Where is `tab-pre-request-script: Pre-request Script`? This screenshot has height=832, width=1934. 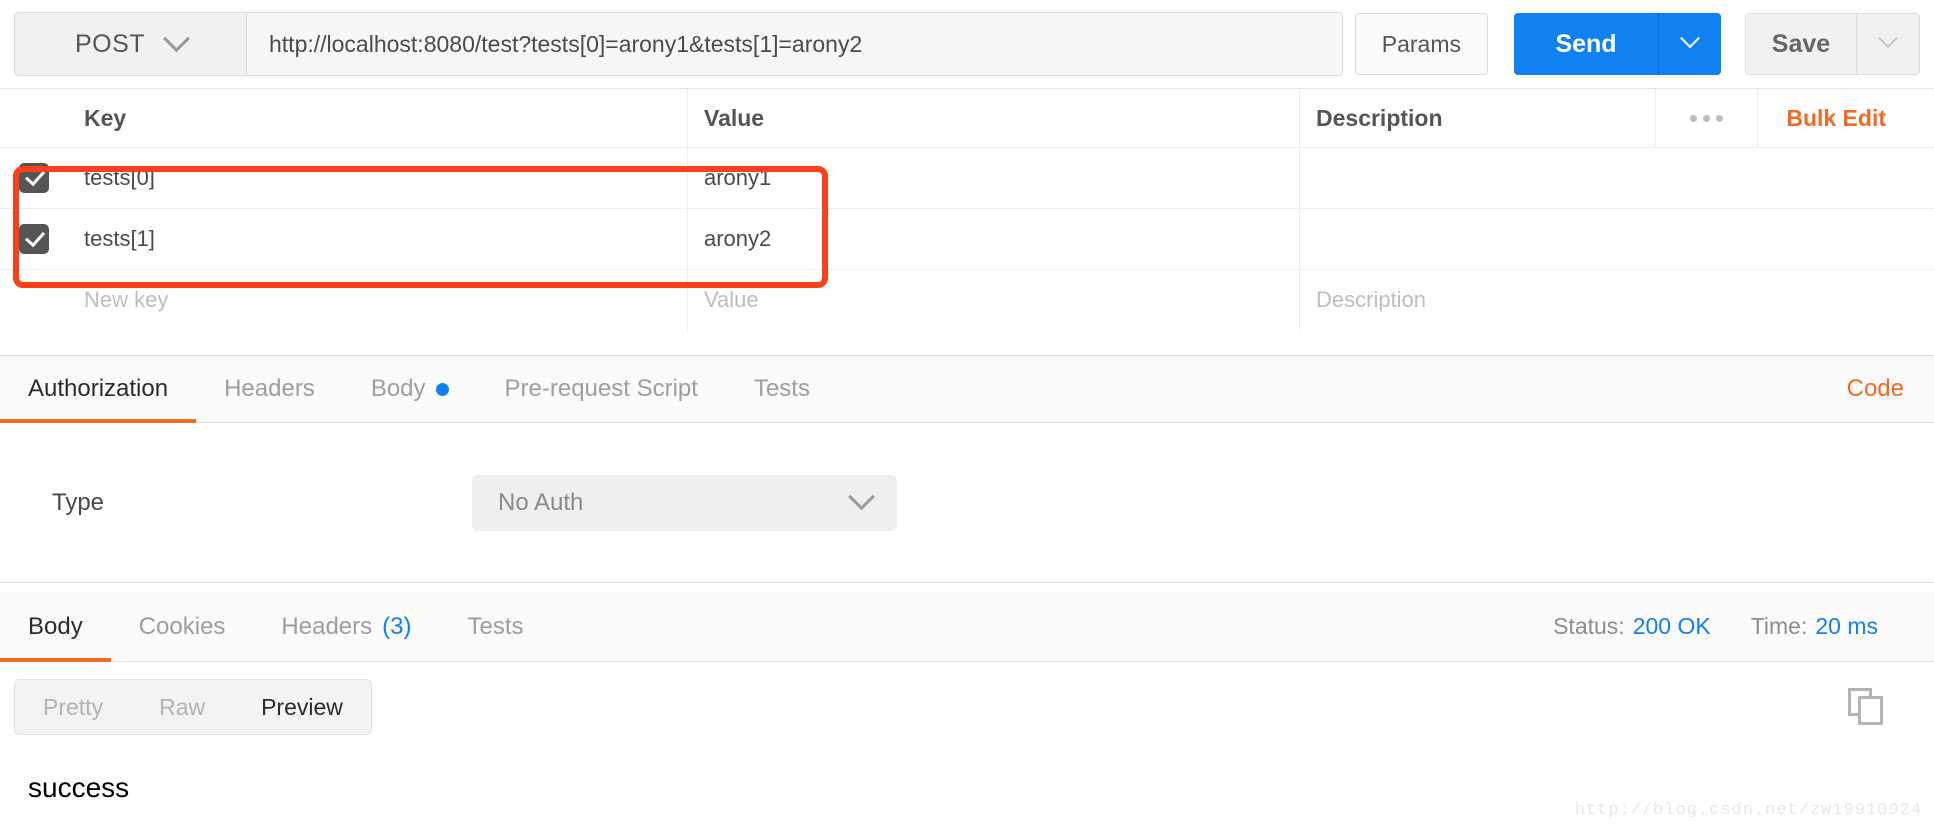
tab-pre-request-script: Pre-request Script is located at coordinates (601, 389).